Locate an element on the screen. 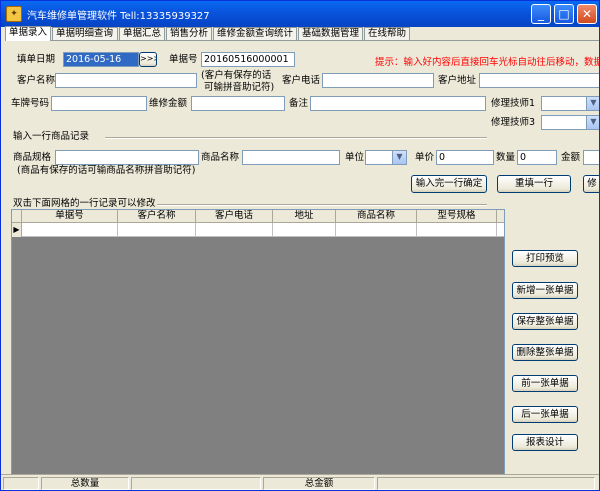 This screenshot has width=600, height=491. app-icon: ✦ is located at coordinates (14, 14).